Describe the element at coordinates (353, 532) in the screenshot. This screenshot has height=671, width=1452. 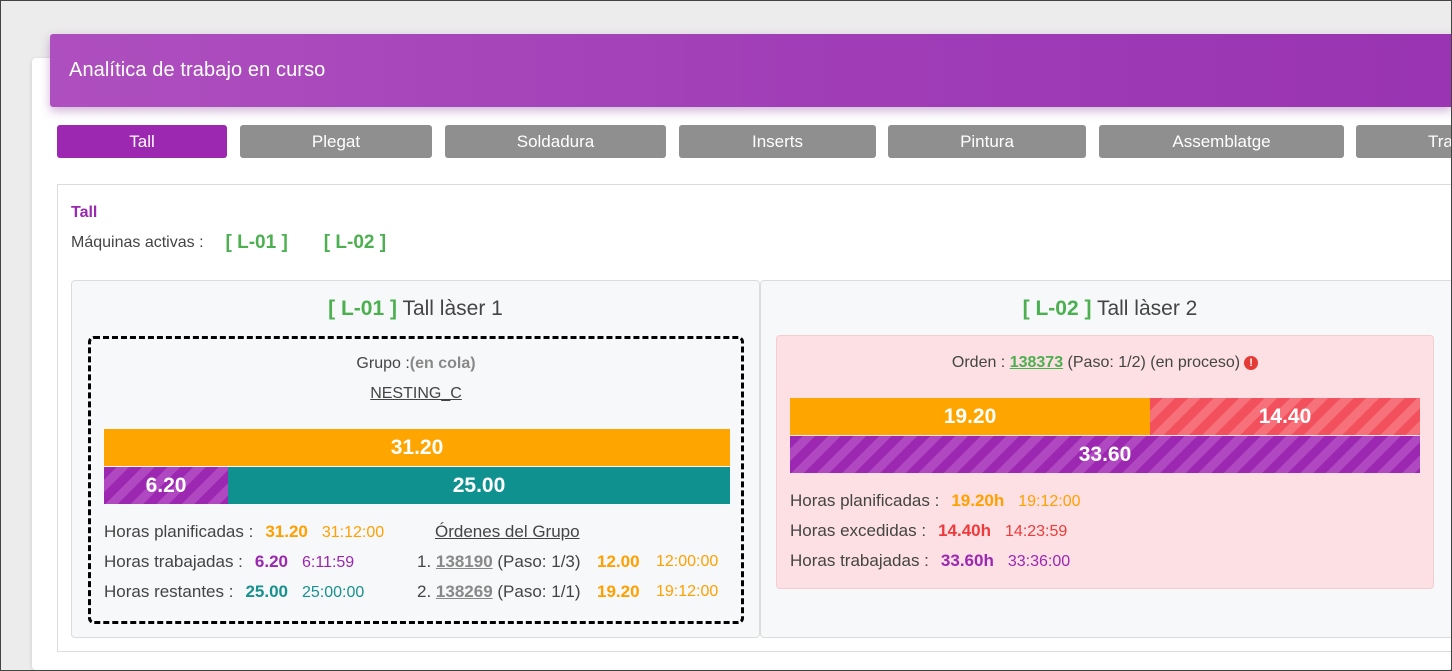
I see `stat-time: 31:12:00` at that location.